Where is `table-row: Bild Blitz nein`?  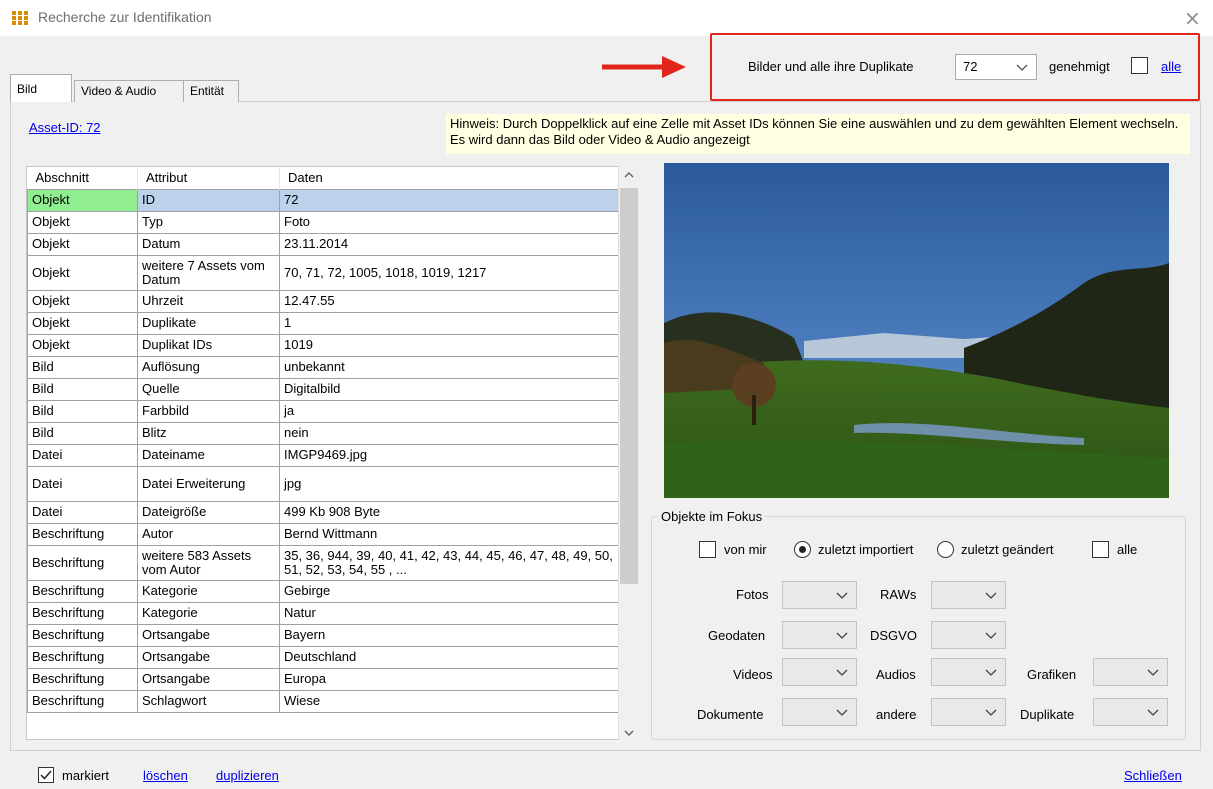 table-row: Bild Blitz nein is located at coordinates (323, 433).